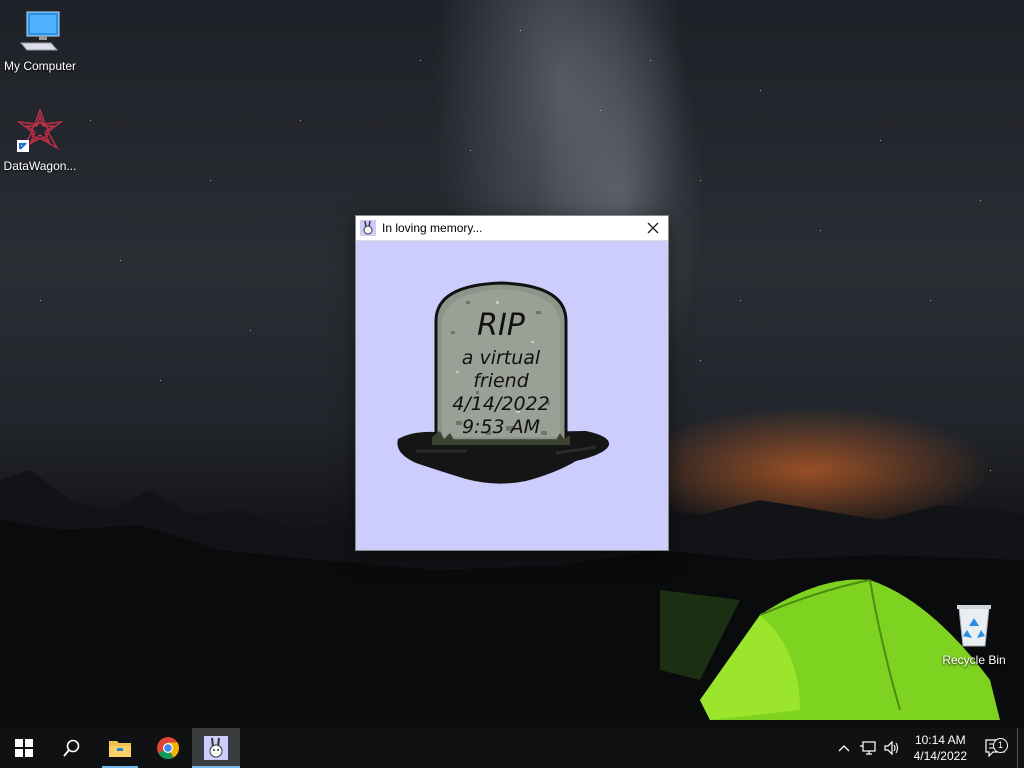 Image resolution: width=1024 pixels, height=768 pixels. Describe the element at coordinates (501, 358) in the screenshot. I see `tombstone-line: a virtual` at that location.